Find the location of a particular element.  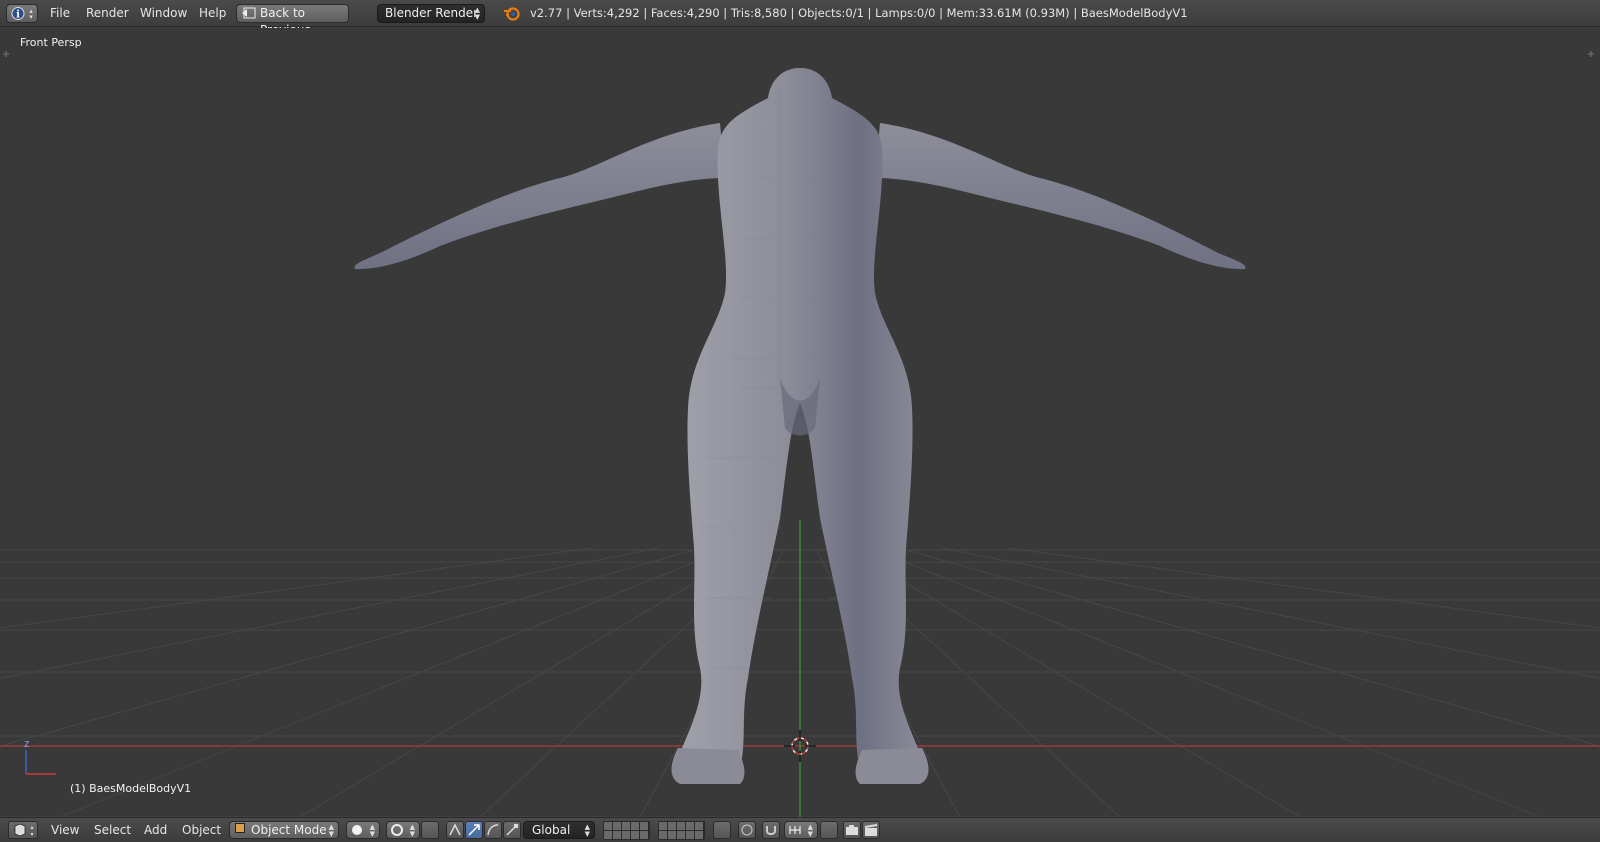

rotate-manipulator-button is located at coordinates (474, 830).